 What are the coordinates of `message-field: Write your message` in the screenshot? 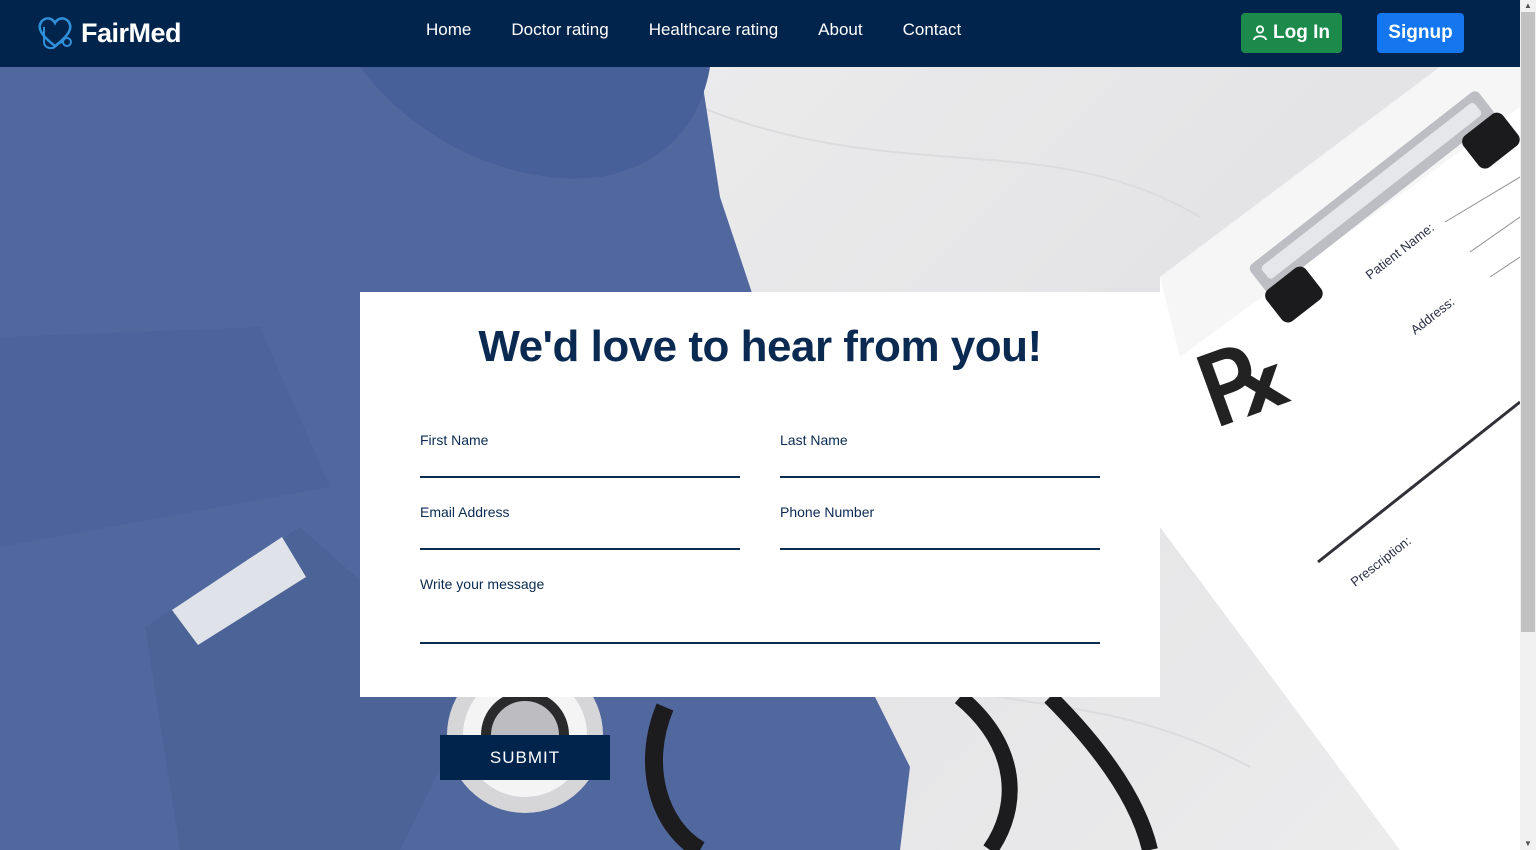 It's located at (760, 610).